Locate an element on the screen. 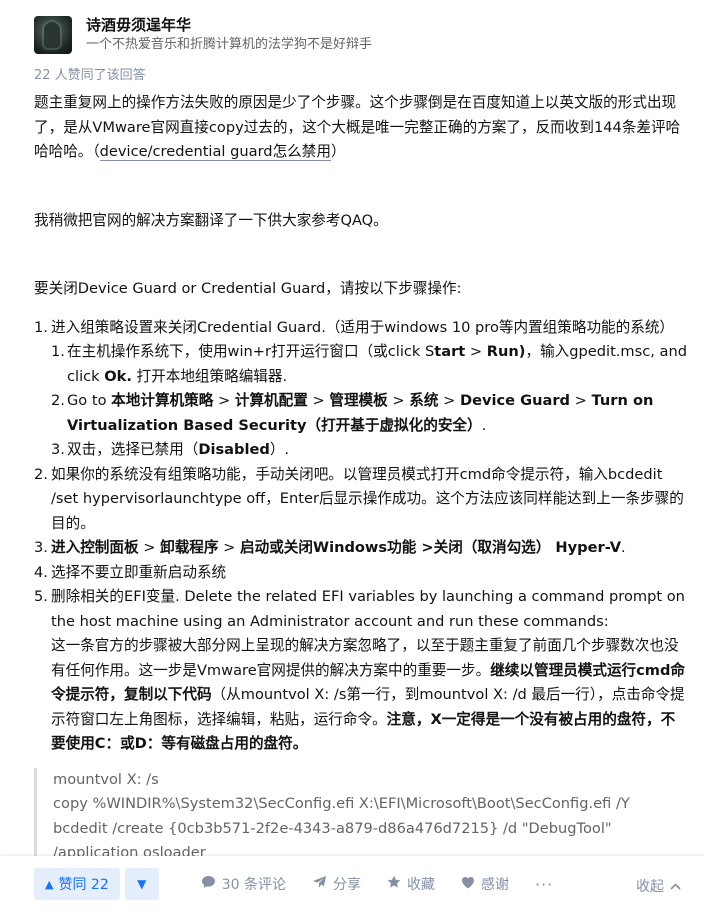 The height and width of the screenshot is (912, 705). comments-button: 30 条评论 is located at coordinates (243, 884).